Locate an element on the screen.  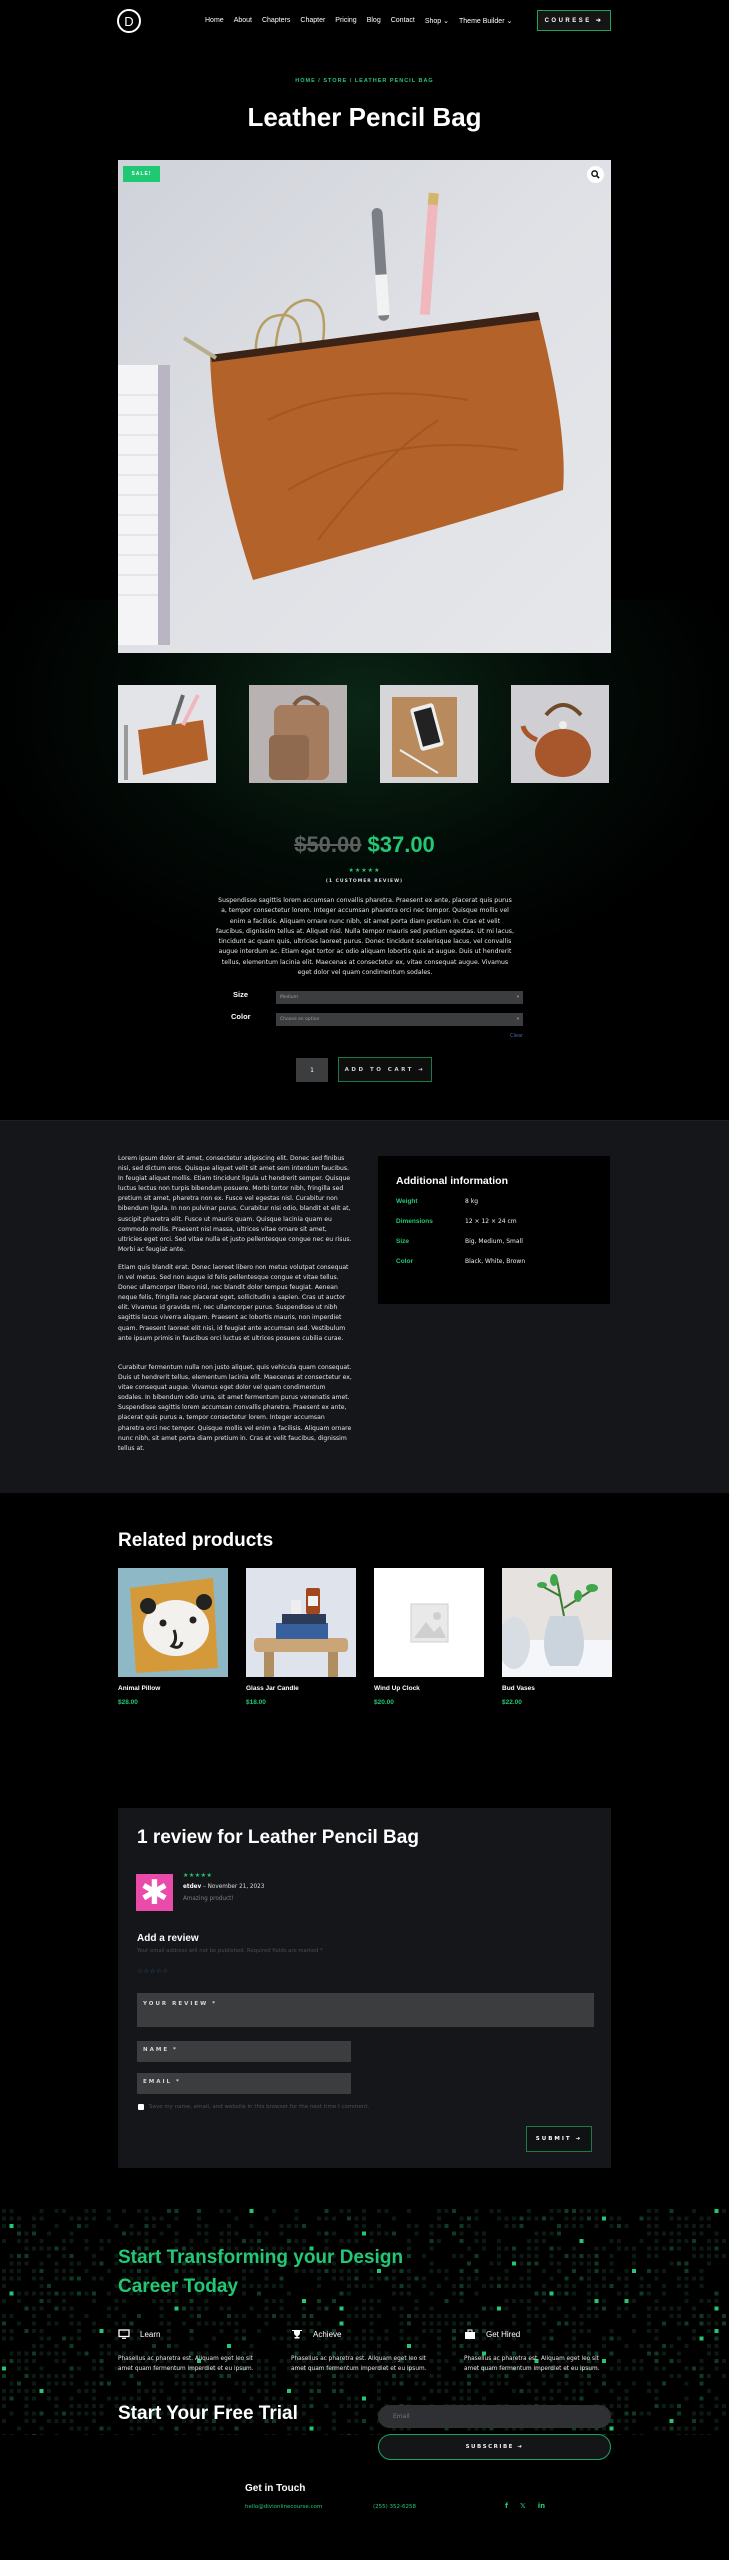
save-info-checkbox is located at coordinates (141, 2107).